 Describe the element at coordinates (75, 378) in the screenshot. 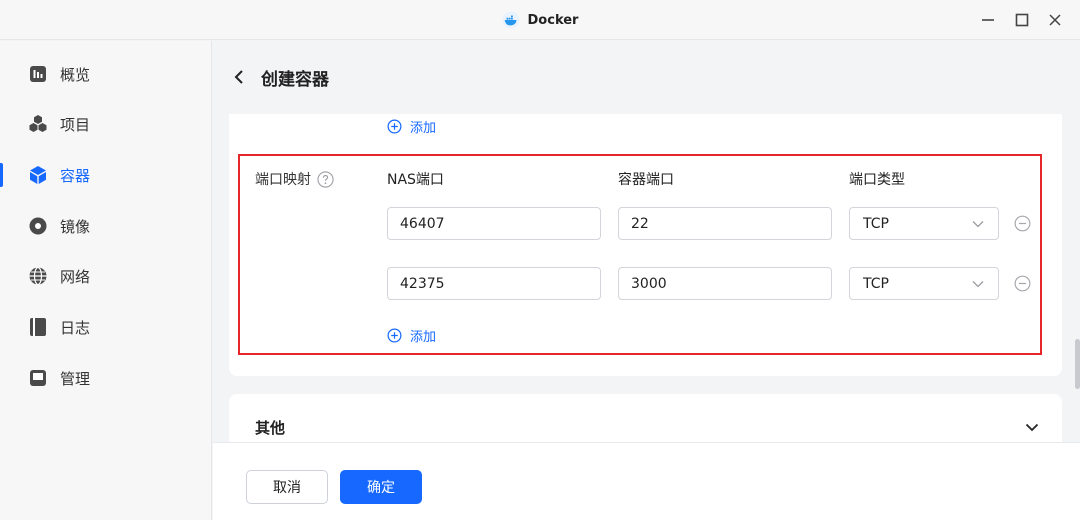

I see `sidebar-item-label: 管理` at that location.